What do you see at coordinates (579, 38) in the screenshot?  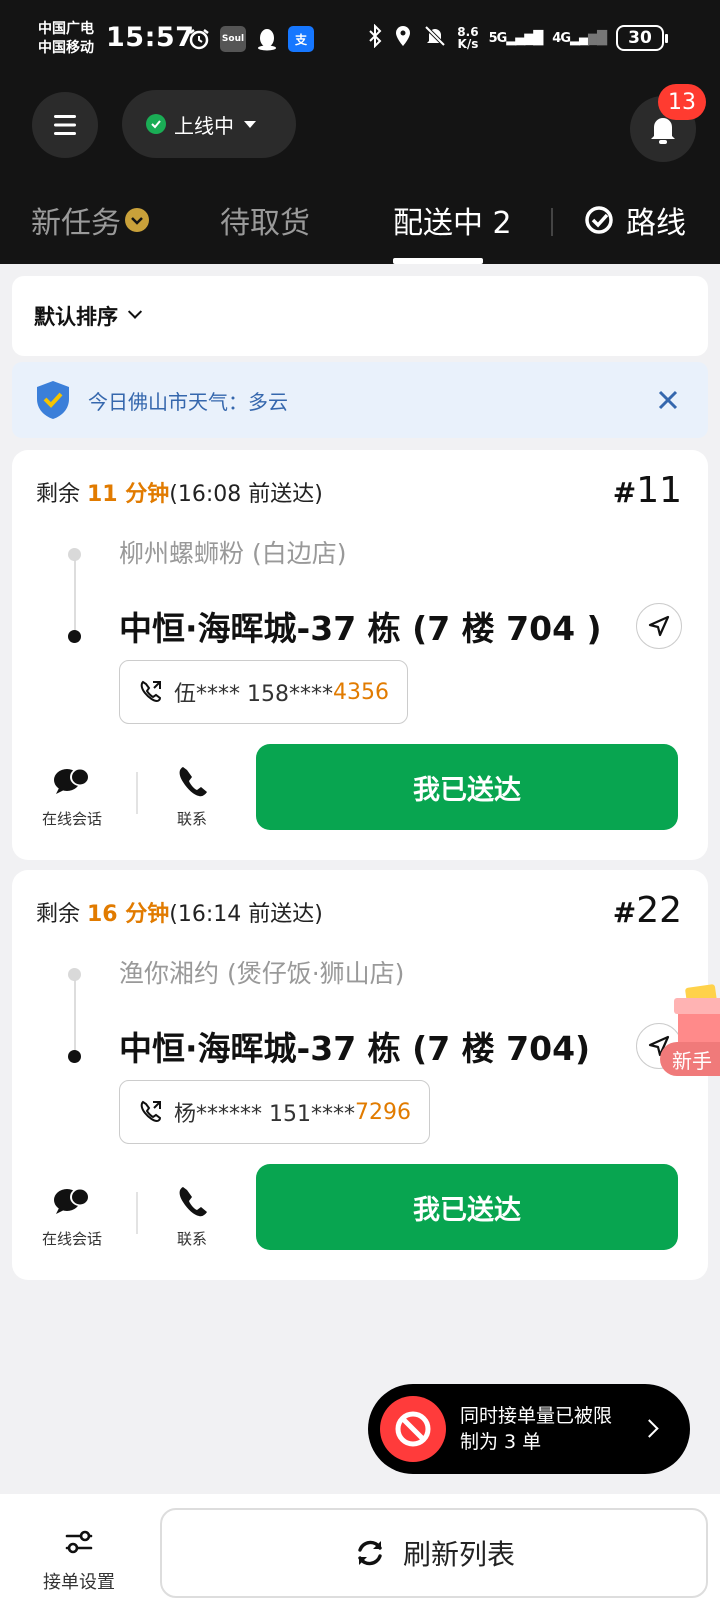 I see `signal-4g: 4G▂▄▆█` at bounding box center [579, 38].